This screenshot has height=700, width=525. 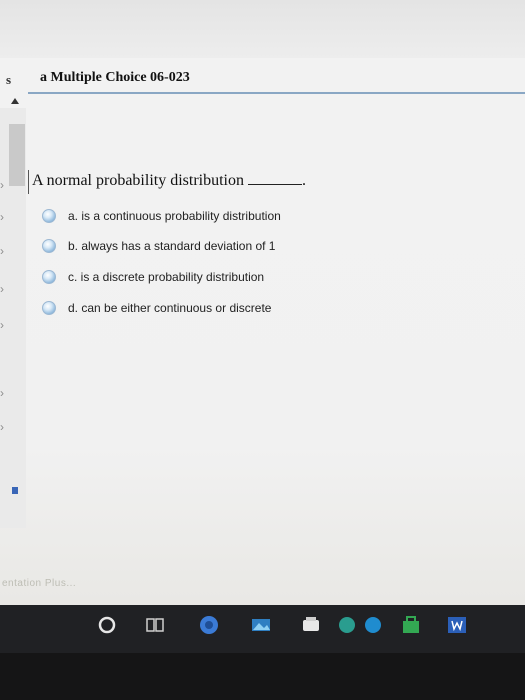 I want to click on answer-option-b: b. always has a standard deviation of 1, so click(x=158, y=246).